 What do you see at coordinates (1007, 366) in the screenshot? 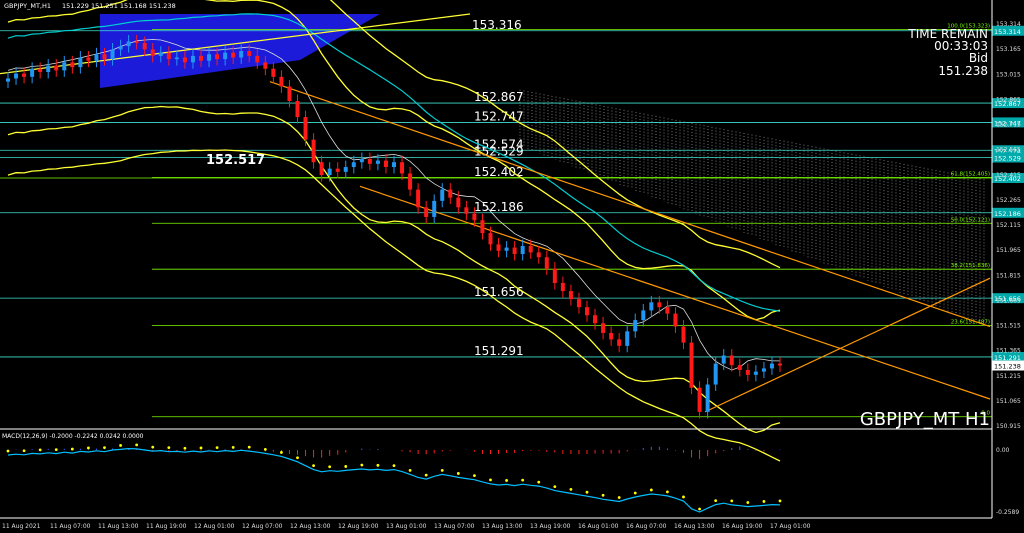
I see `current-price-text: 151.238` at bounding box center [1007, 366].